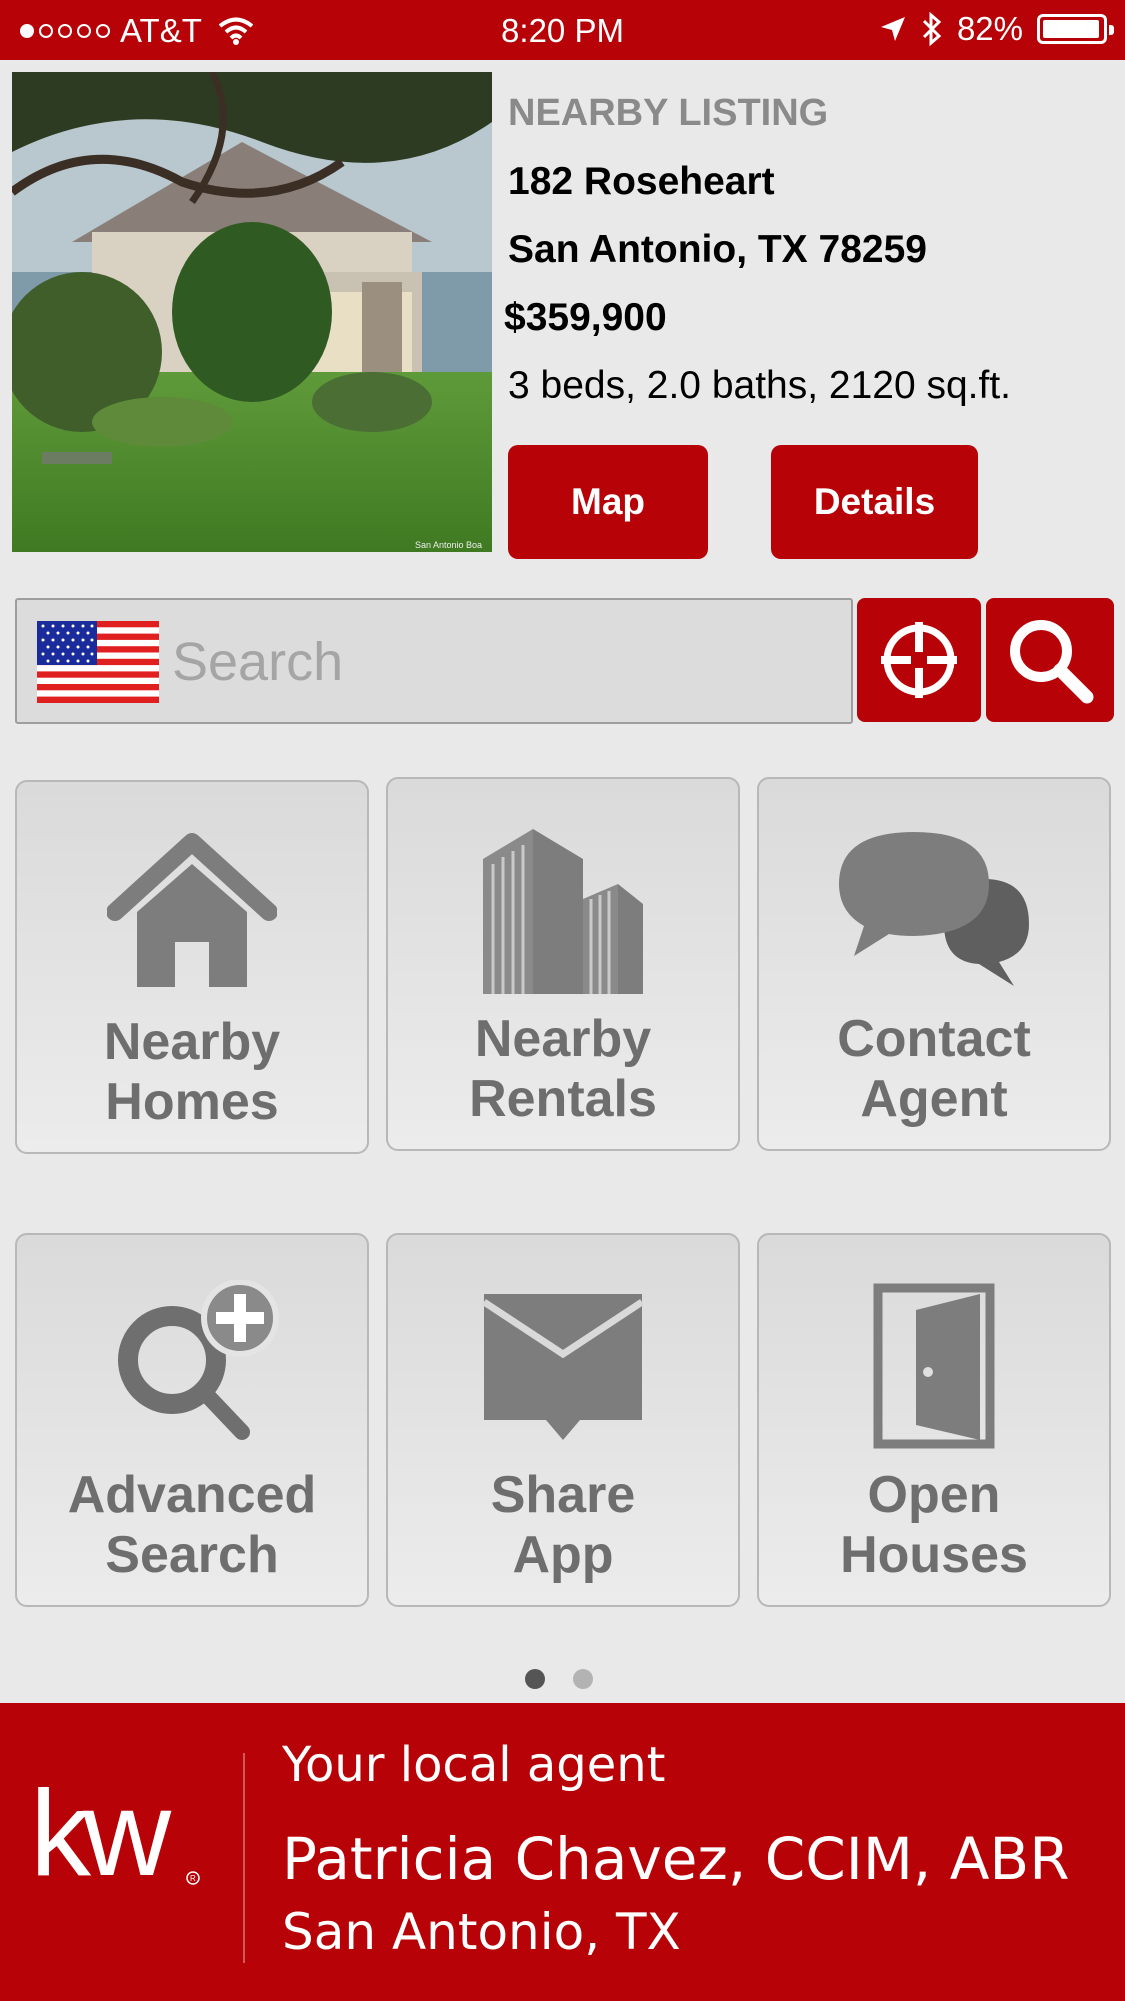  What do you see at coordinates (98, 662) in the screenshot?
I see `us-flag-icon` at bounding box center [98, 662].